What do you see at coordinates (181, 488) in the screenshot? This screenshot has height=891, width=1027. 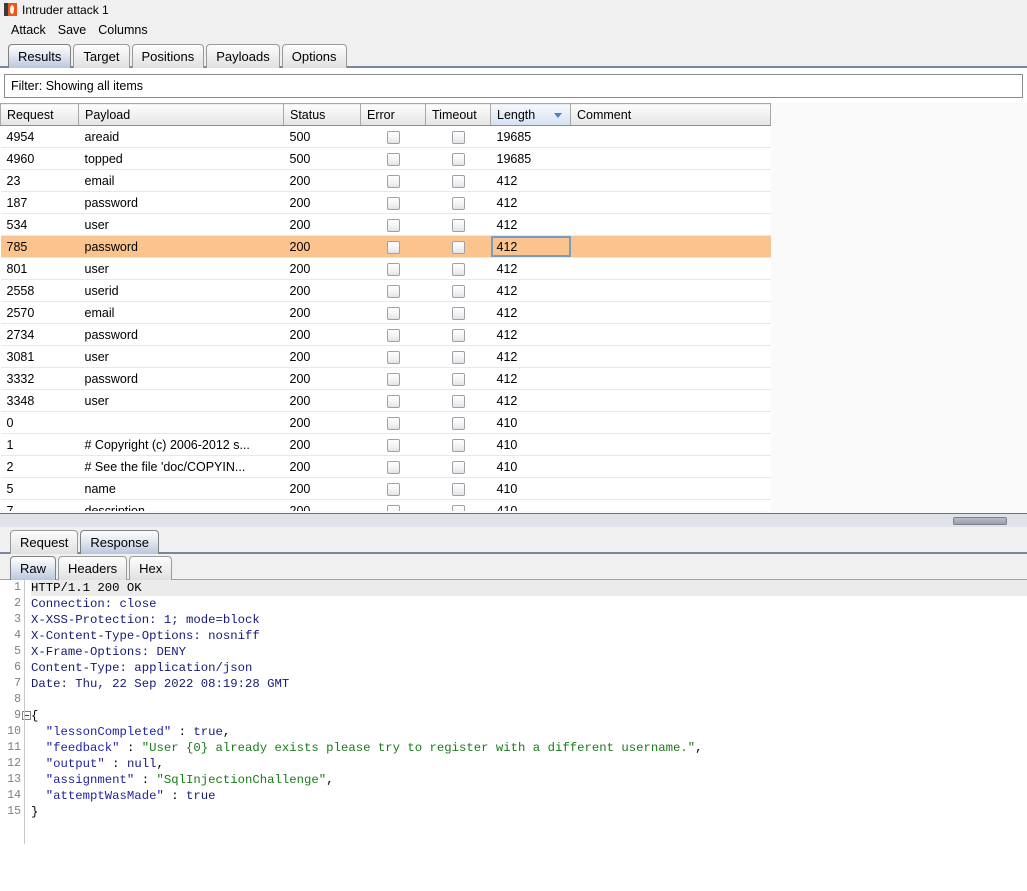 I see `cell-payload: name` at bounding box center [181, 488].